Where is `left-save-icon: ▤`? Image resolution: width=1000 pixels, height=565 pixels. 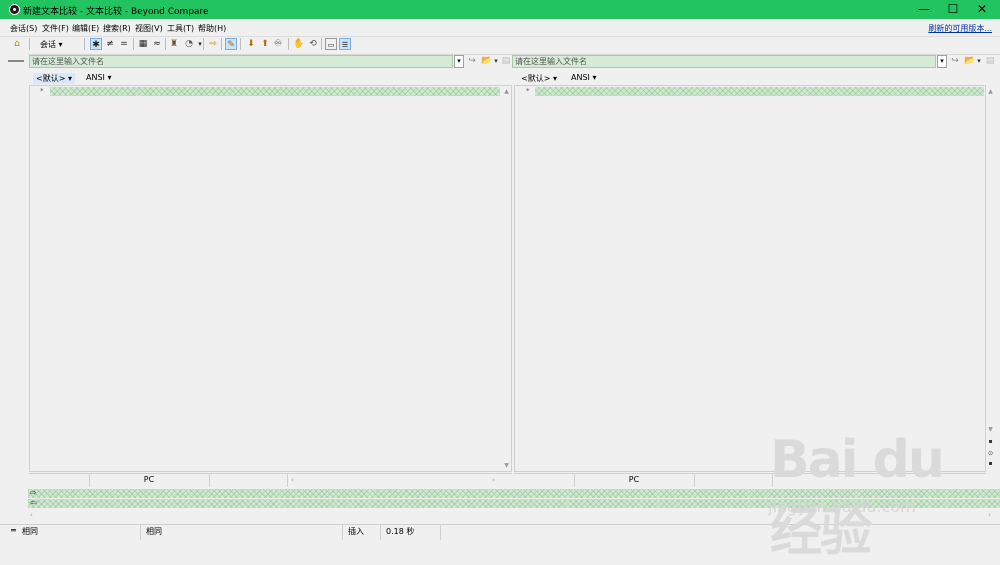
left-save-icon: ▤ is located at coordinates (506, 61).